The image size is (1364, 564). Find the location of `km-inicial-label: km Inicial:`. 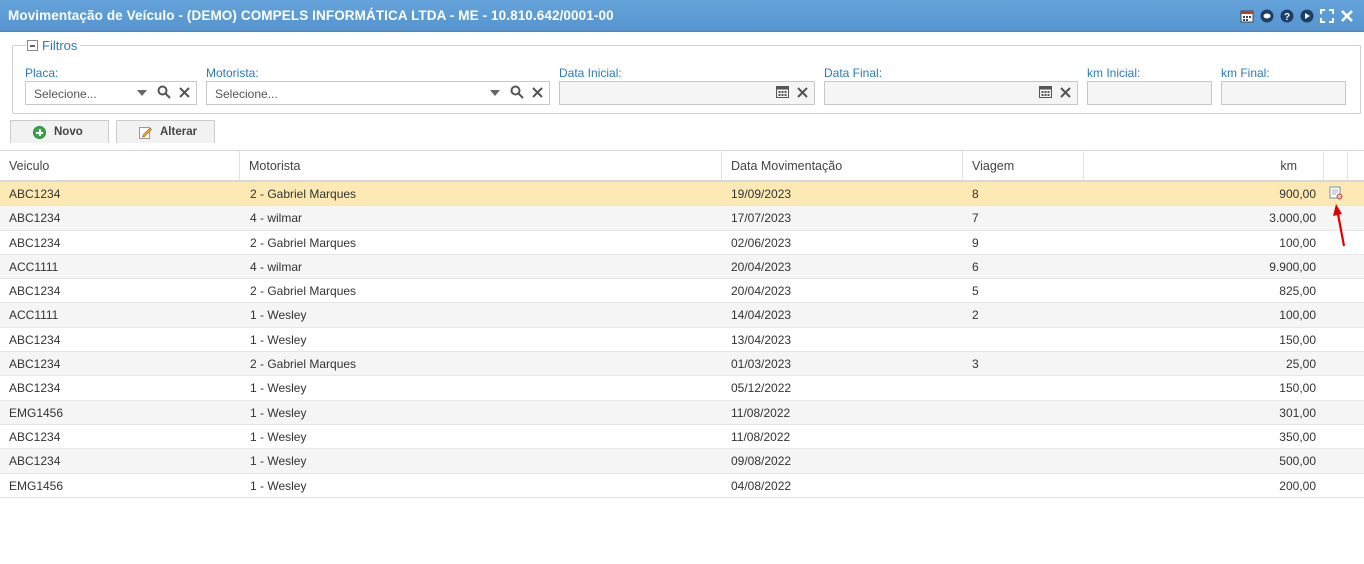

km-inicial-label: km Inicial: is located at coordinates (1114, 73).